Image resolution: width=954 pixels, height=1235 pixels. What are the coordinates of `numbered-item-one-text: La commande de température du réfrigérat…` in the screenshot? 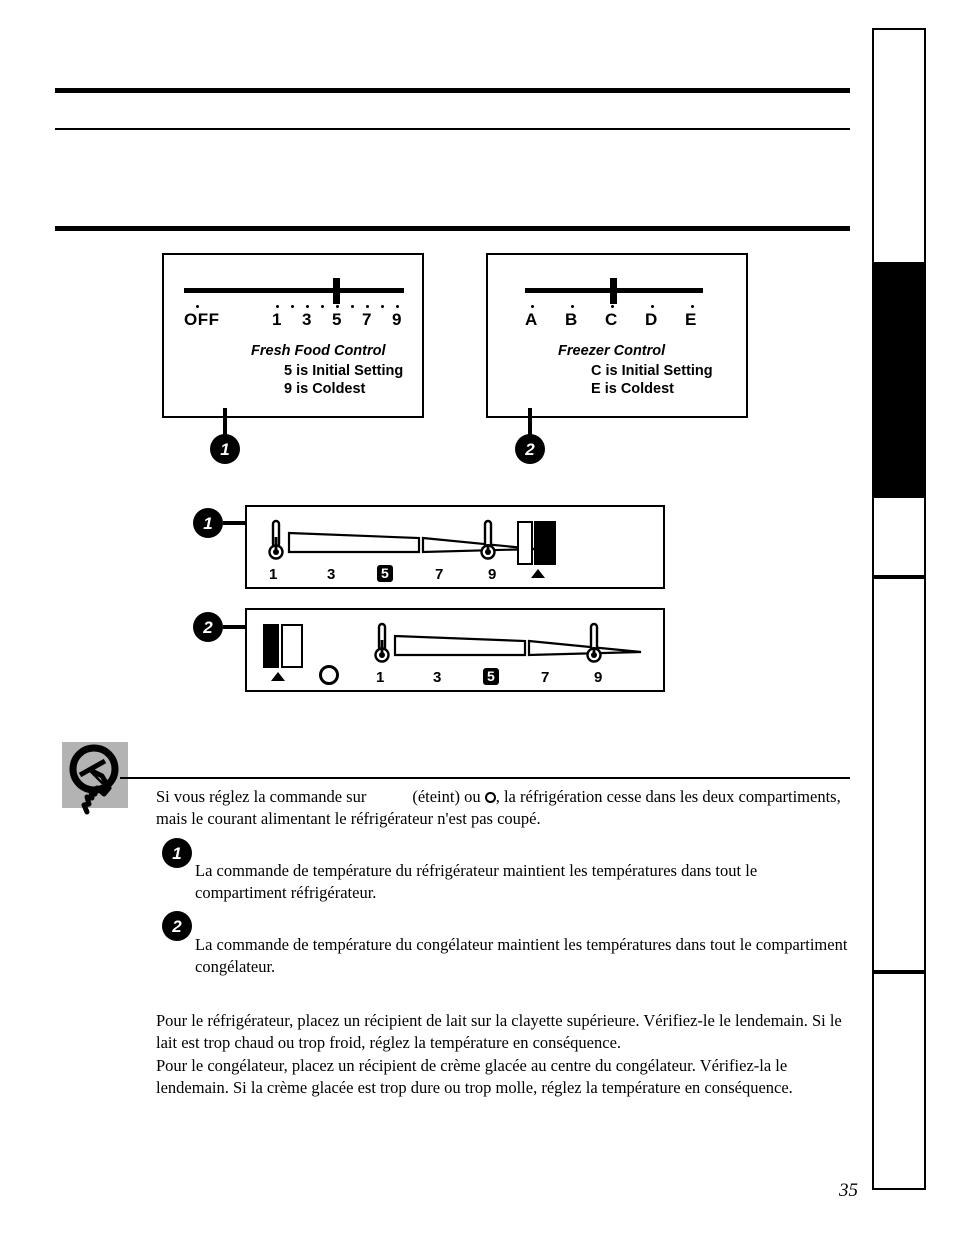 It's located at (476, 882).